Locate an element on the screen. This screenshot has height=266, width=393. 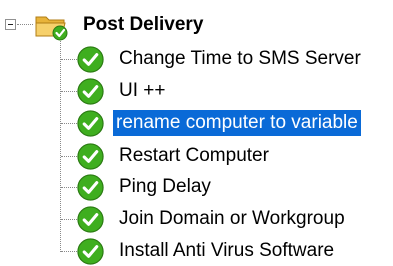
tree-item-rename-computer: rename computer to variable is located at coordinates (234, 123).